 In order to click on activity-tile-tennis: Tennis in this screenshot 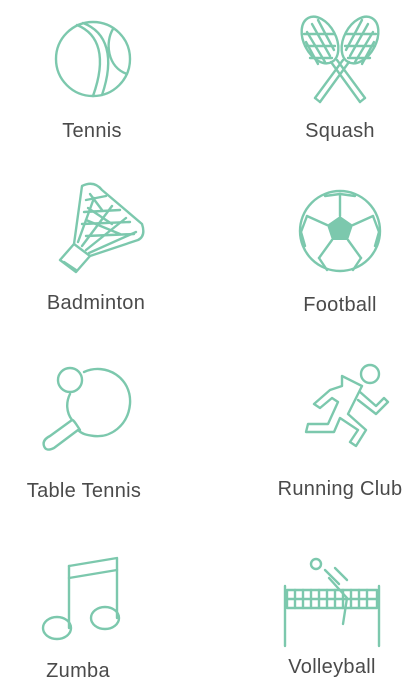, I will do `click(92, 77)`.